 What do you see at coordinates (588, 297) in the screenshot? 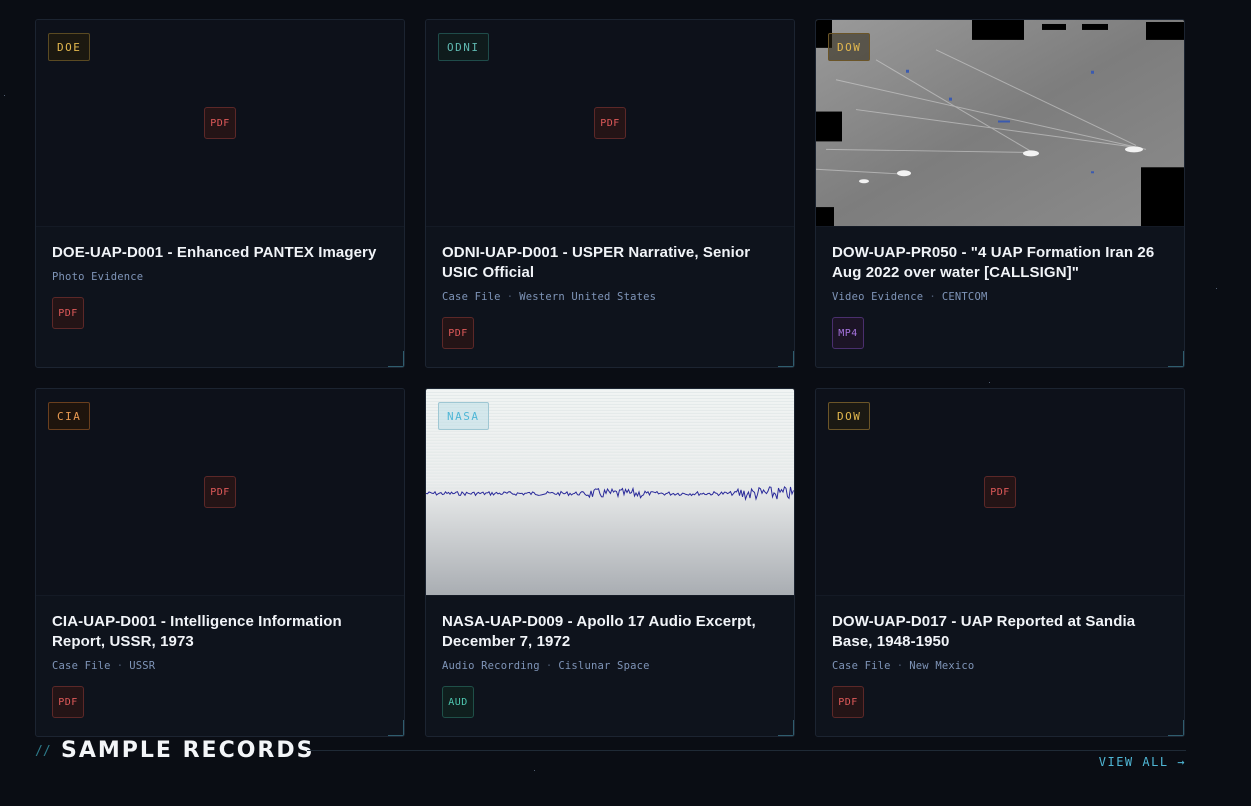
I see `record-location: Western United States` at bounding box center [588, 297].